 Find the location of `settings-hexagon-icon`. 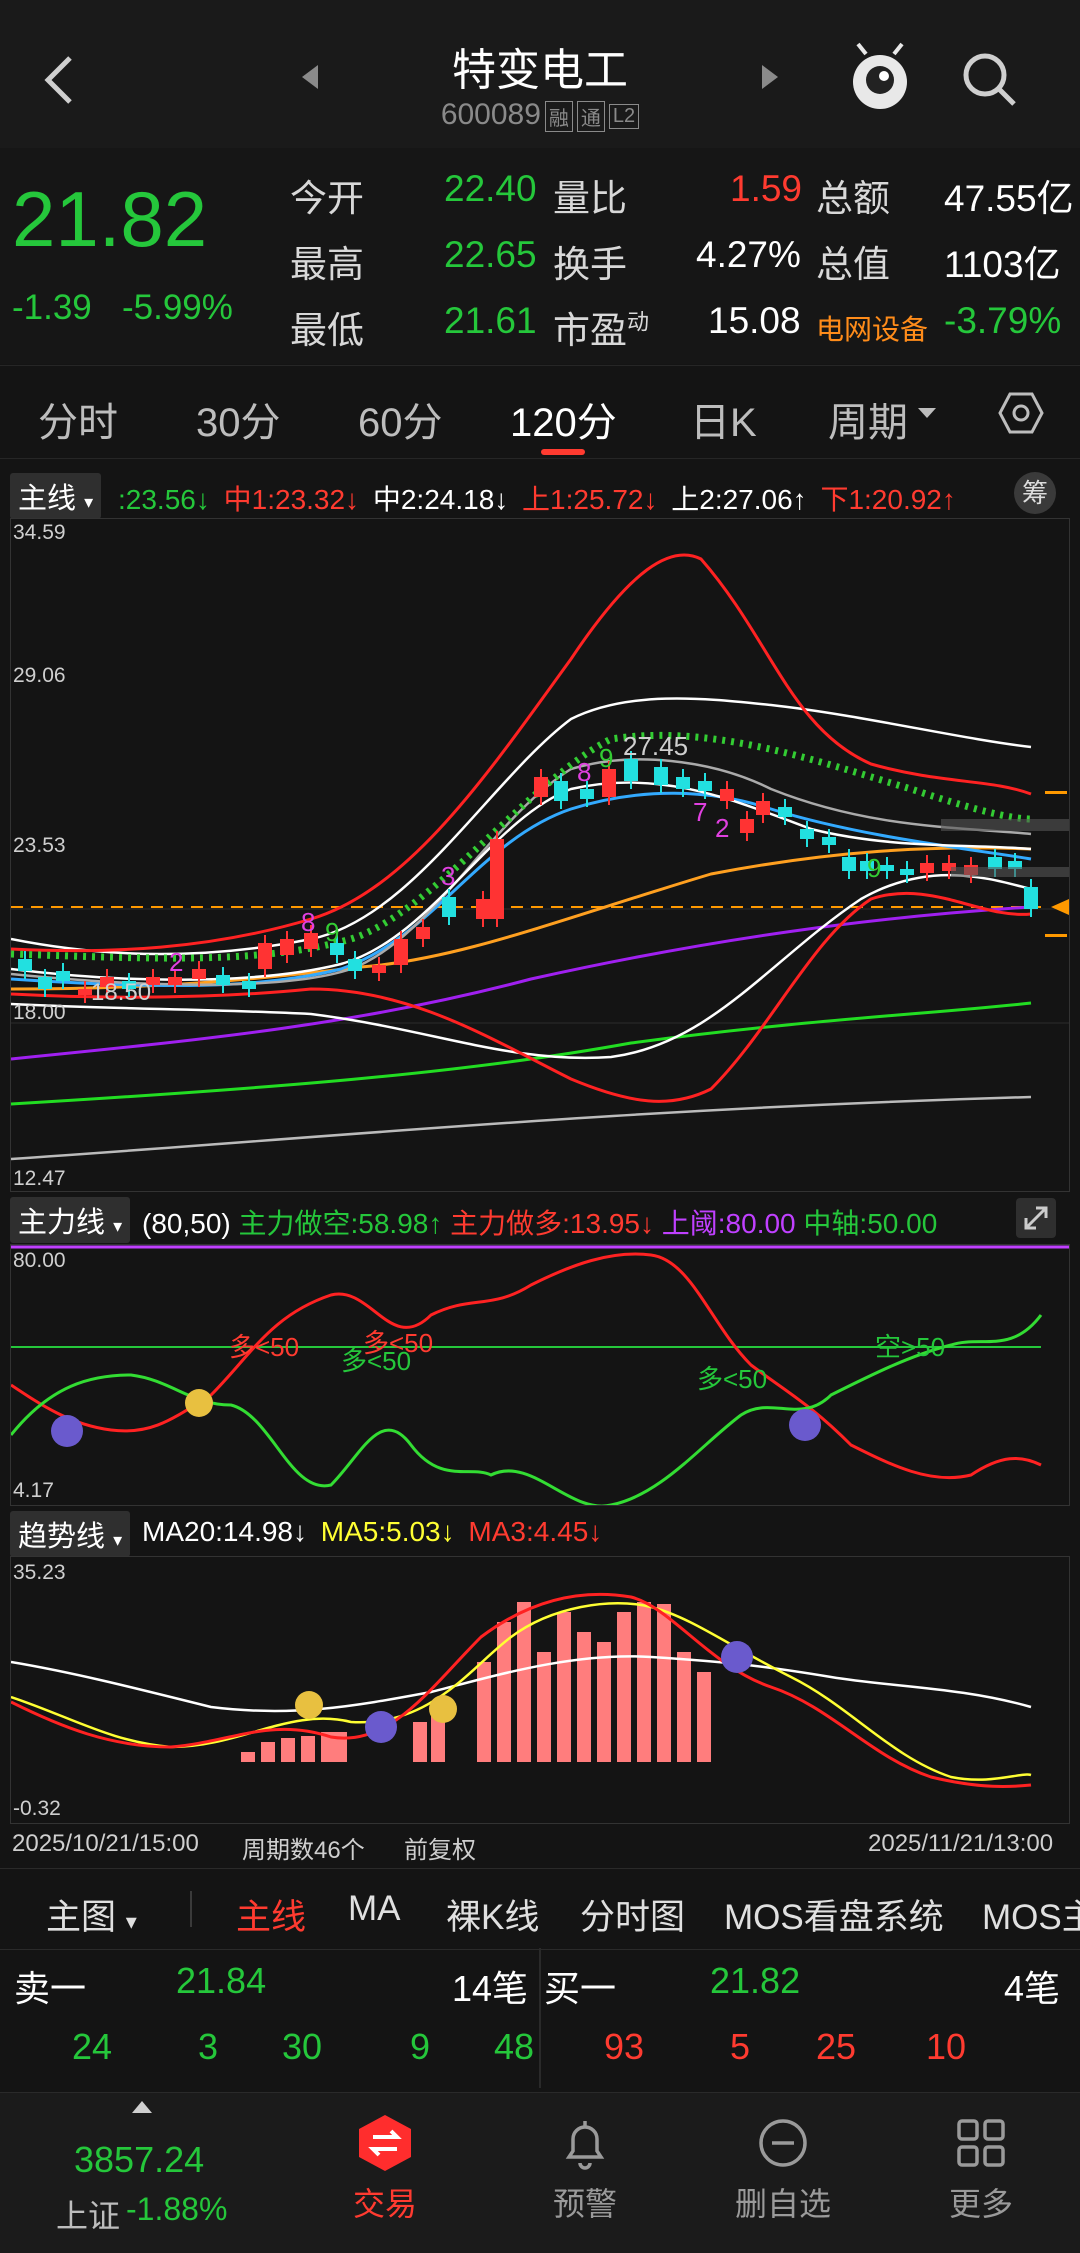

settings-hexagon-icon is located at coordinates (1021, 413).